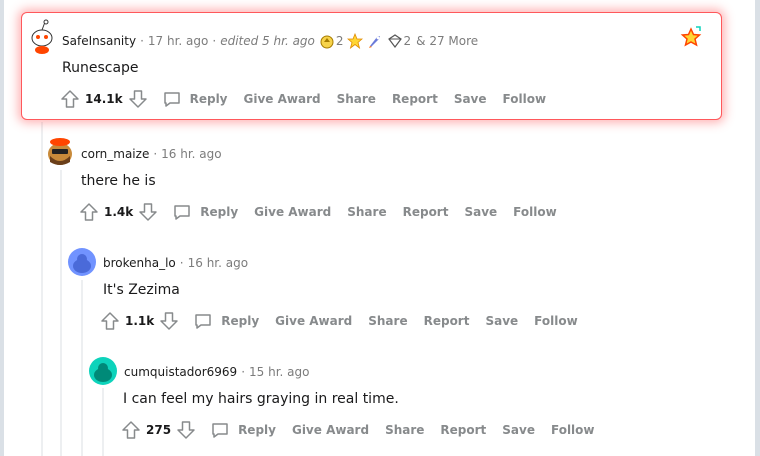  What do you see at coordinates (447, 41) in the screenshot?
I see `more-awards-link: & 27 More` at bounding box center [447, 41].